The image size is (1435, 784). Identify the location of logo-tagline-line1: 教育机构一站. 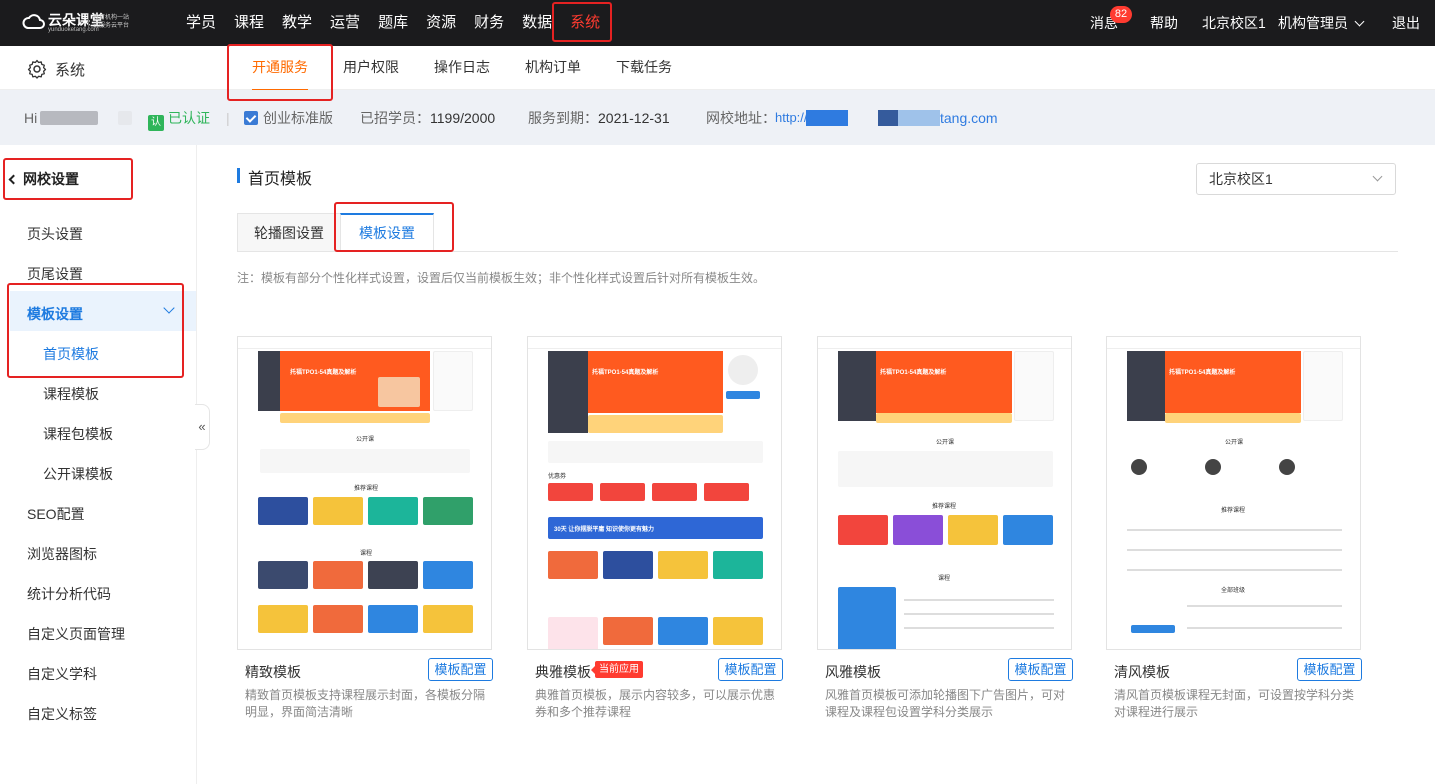
(111, 18).